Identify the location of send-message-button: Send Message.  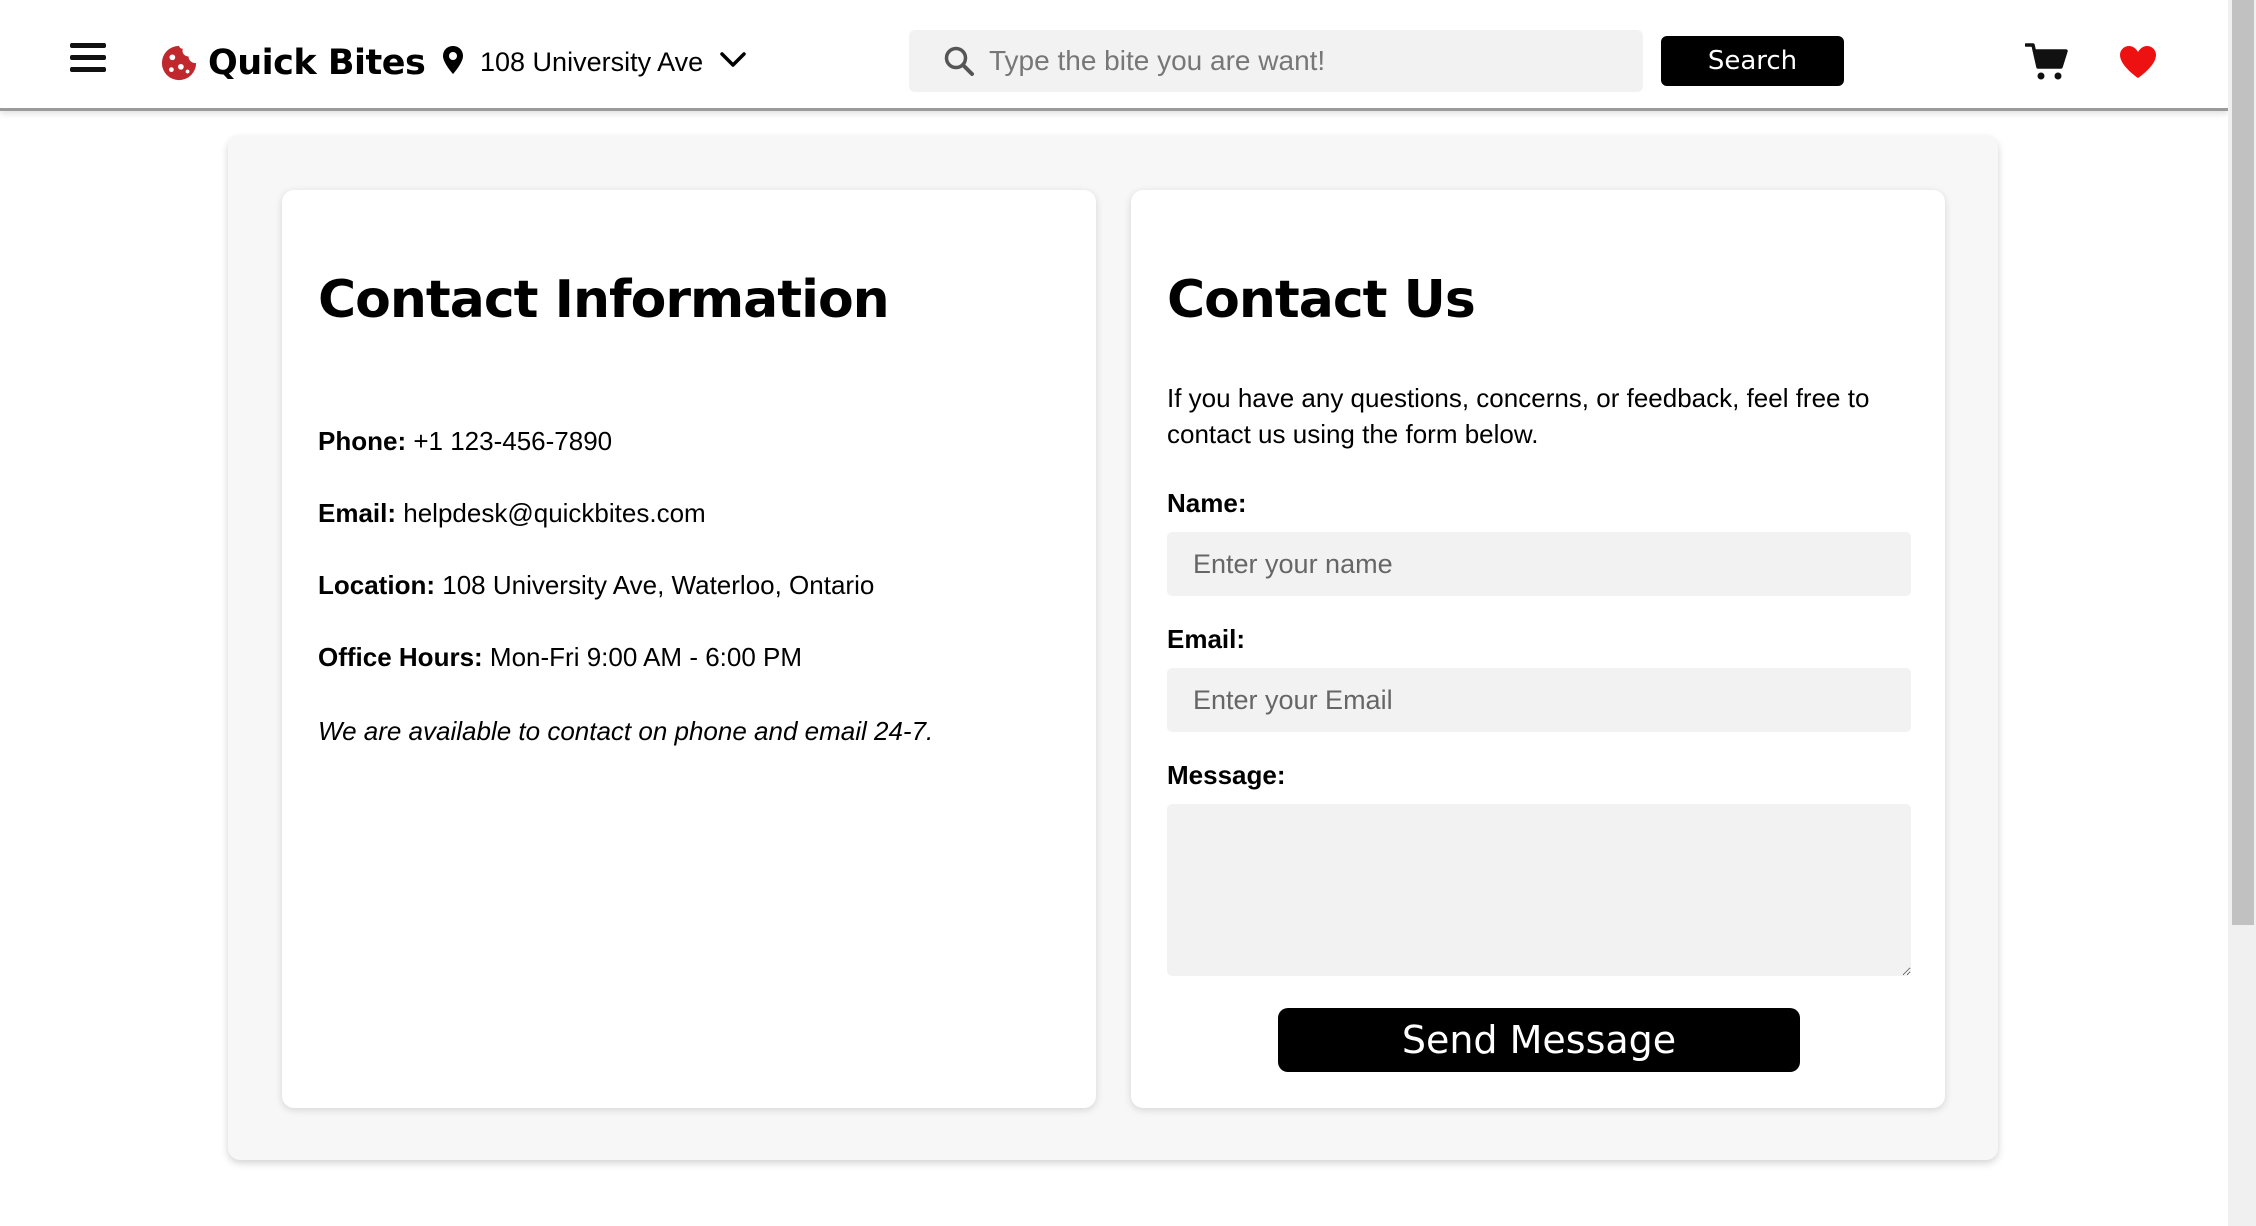
(1539, 1040).